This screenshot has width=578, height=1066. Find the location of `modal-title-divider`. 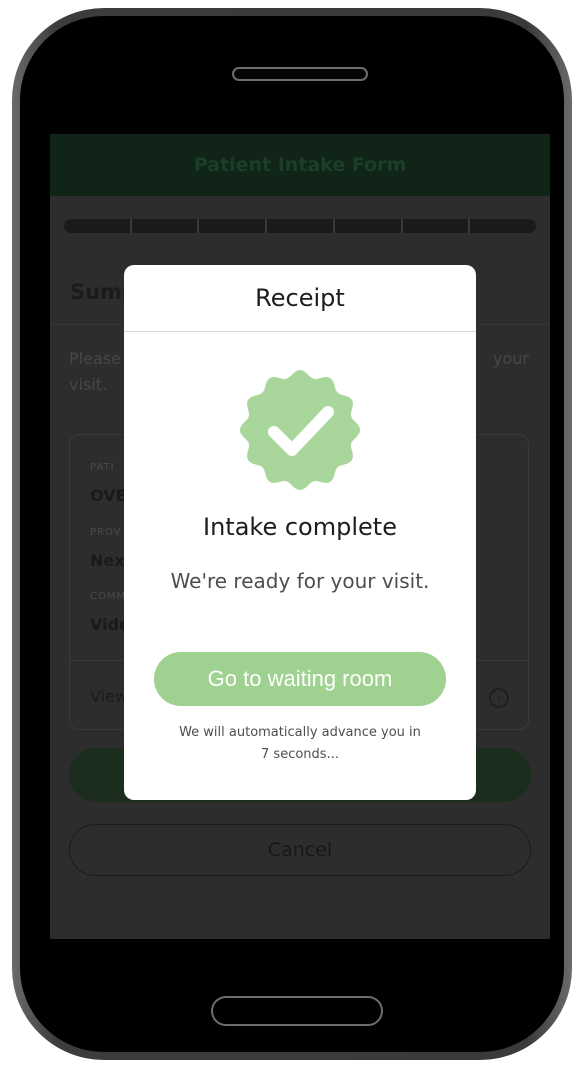

modal-title-divider is located at coordinates (300, 331).